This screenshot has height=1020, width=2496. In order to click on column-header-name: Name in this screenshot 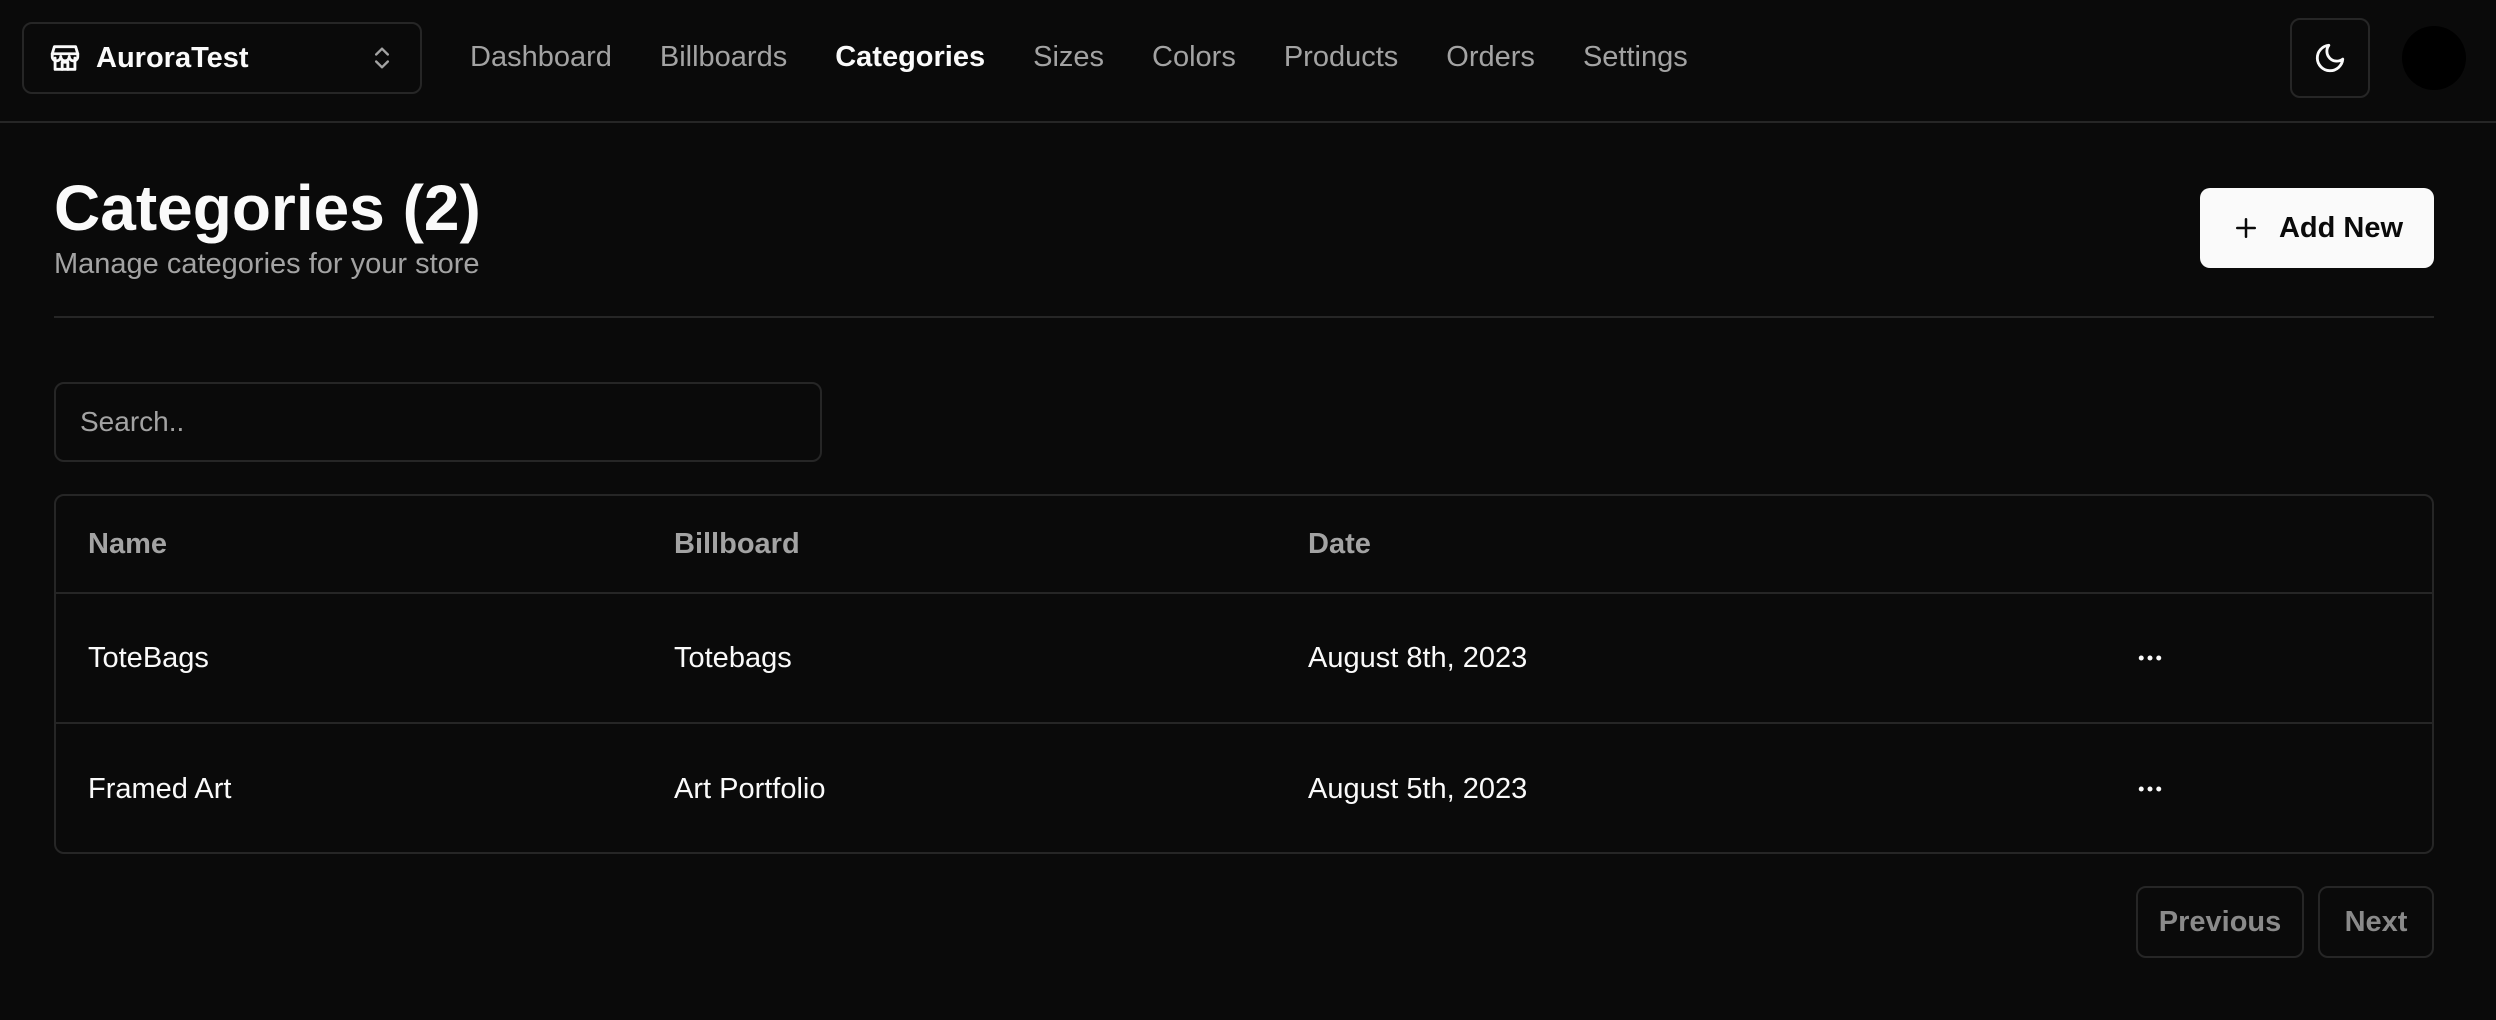, I will do `click(127, 544)`.